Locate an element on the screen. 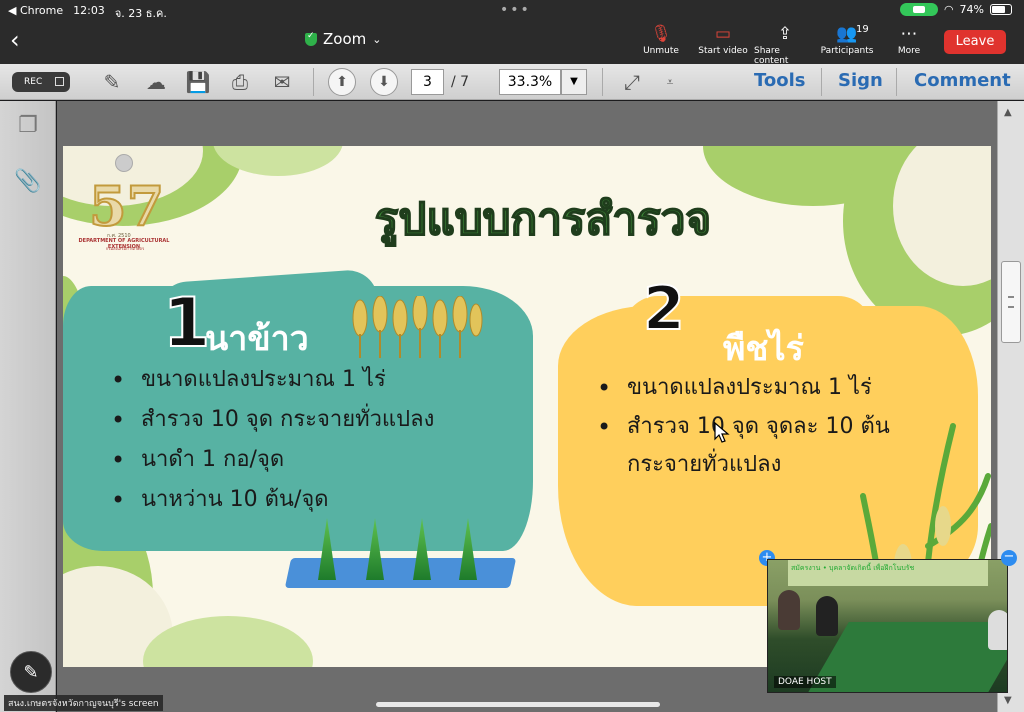  screen-share-label: สนง.เกษตรจังหวัดกาญจนบุรี's screen is located at coordinates (83, 703).